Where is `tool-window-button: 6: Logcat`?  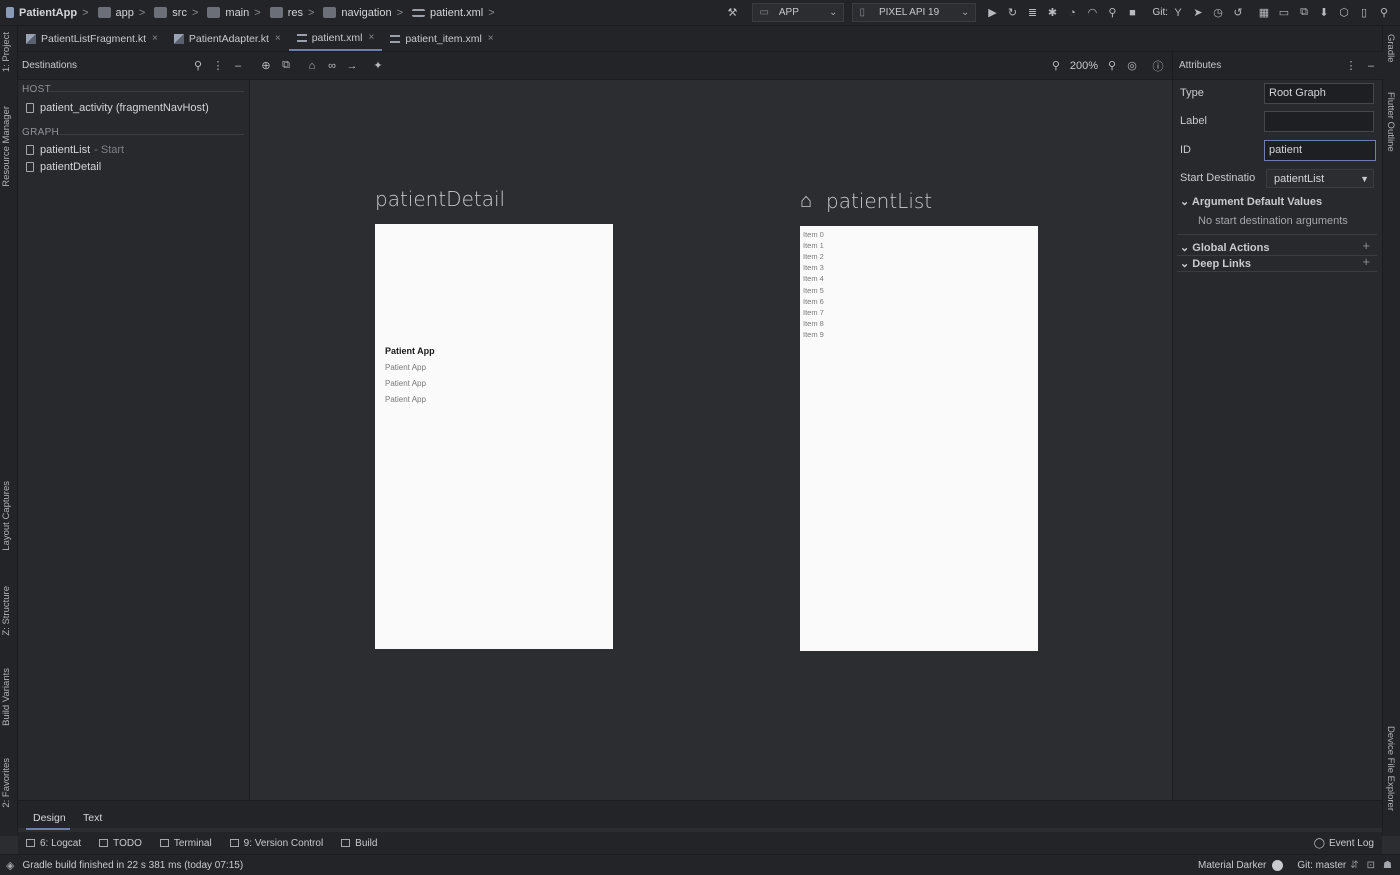 tool-window-button: 6: Logcat is located at coordinates (53, 843).